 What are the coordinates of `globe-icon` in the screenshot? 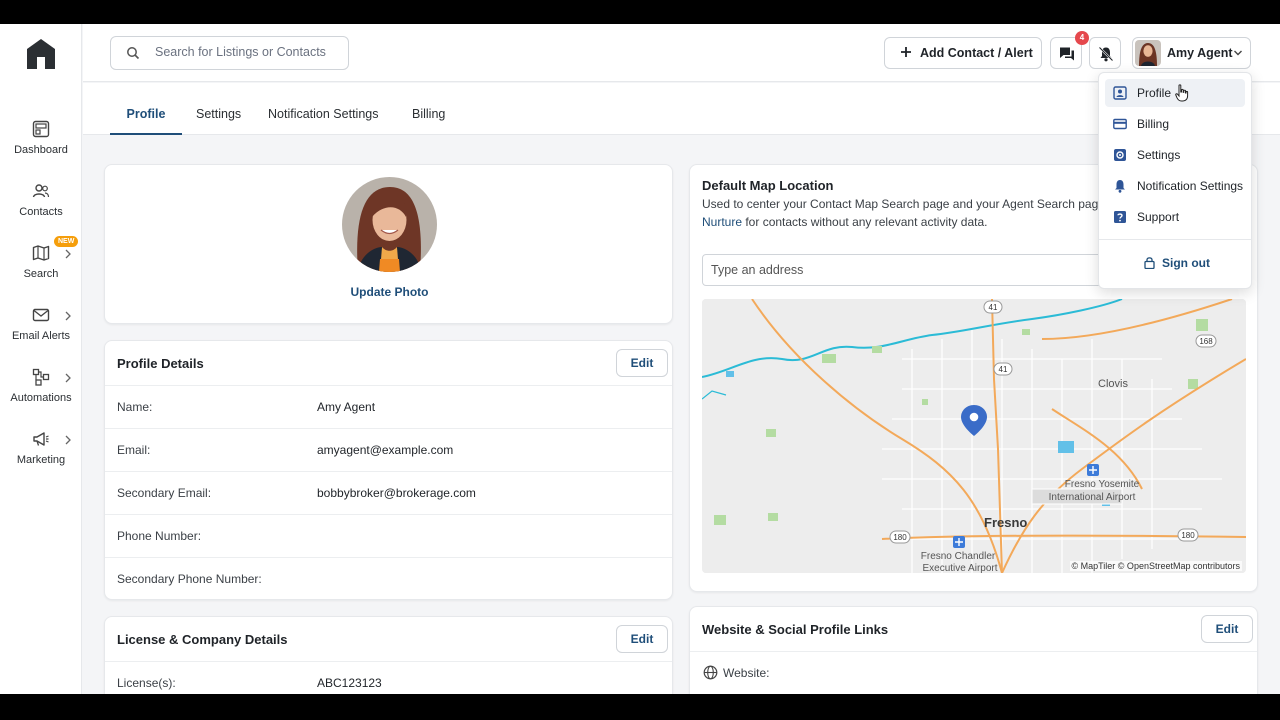 It's located at (710, 672).